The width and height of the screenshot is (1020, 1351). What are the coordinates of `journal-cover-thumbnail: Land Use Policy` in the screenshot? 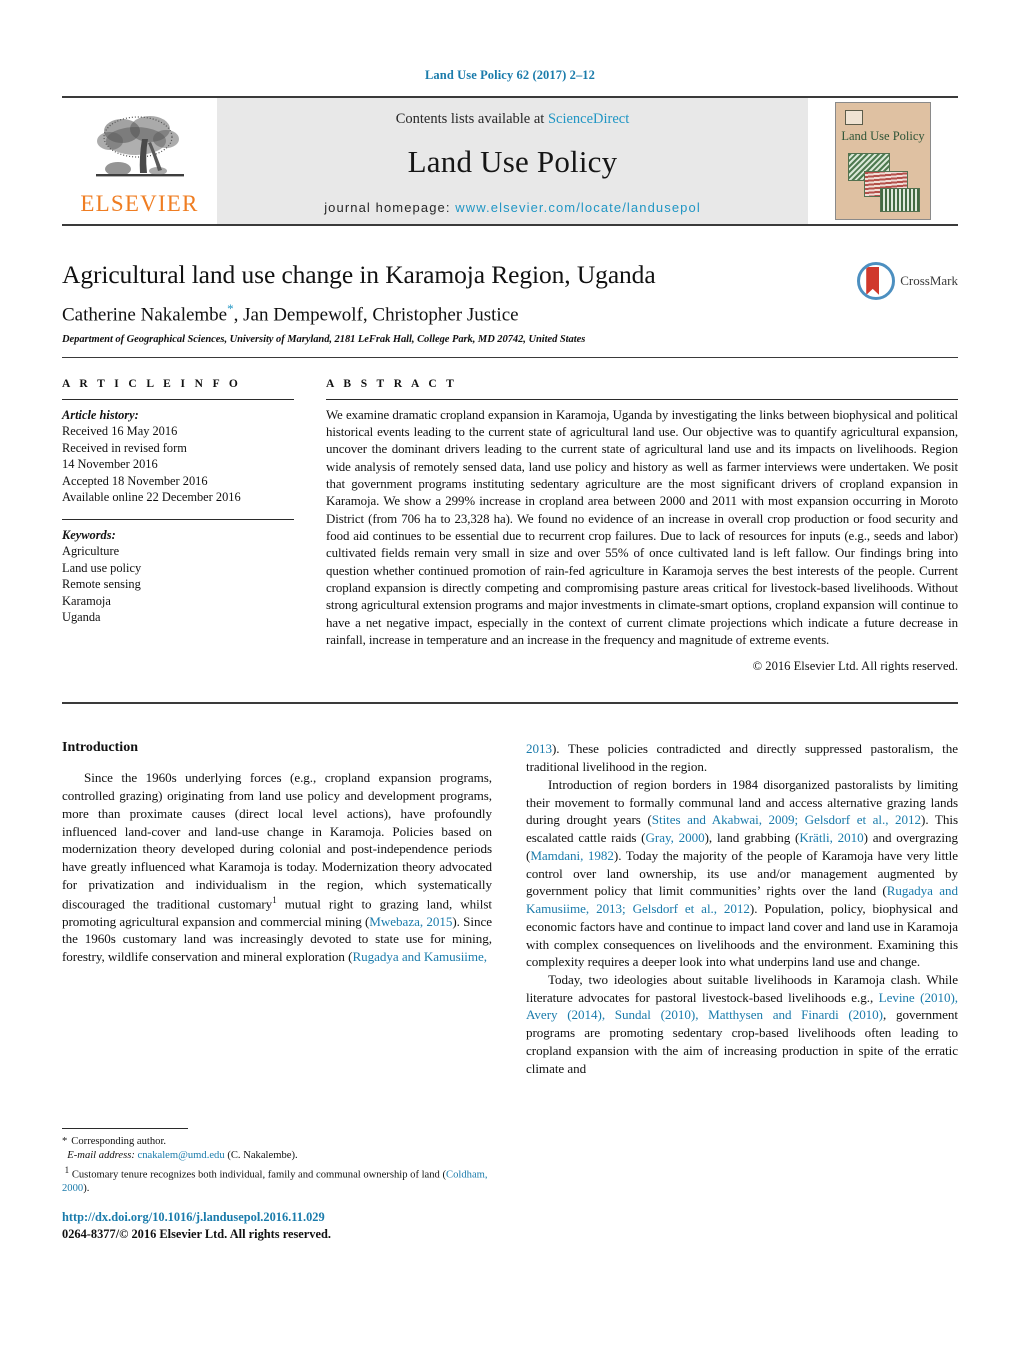 It's located at (883, 161).